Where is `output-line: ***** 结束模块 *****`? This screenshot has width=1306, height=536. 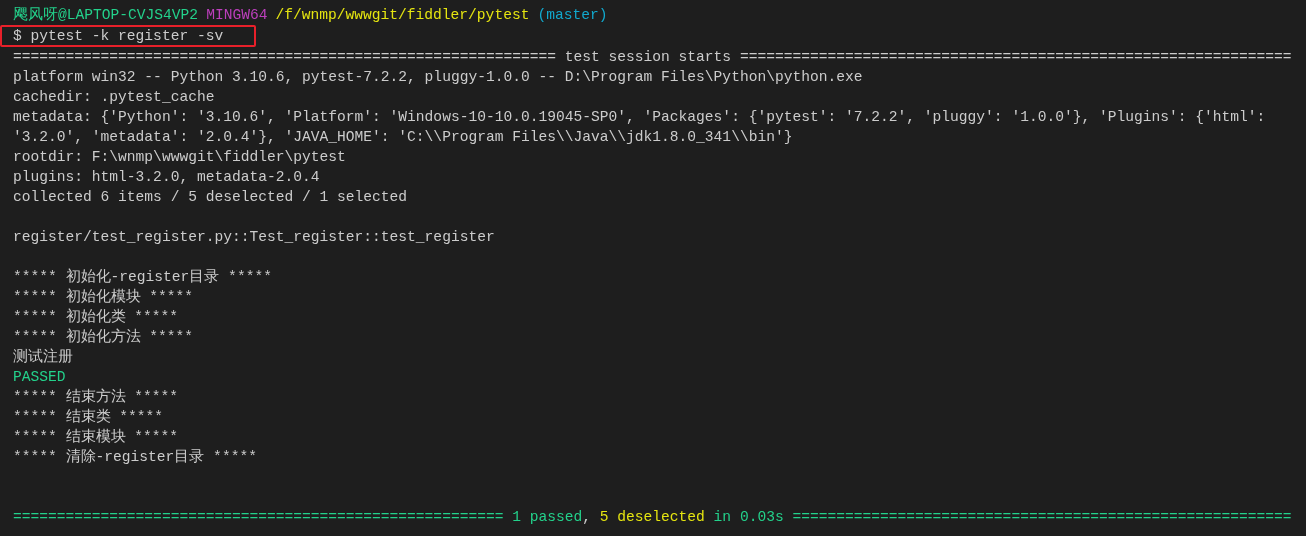 output-line: ***** 结束模块 ***** is located at coordinates (96, 437).